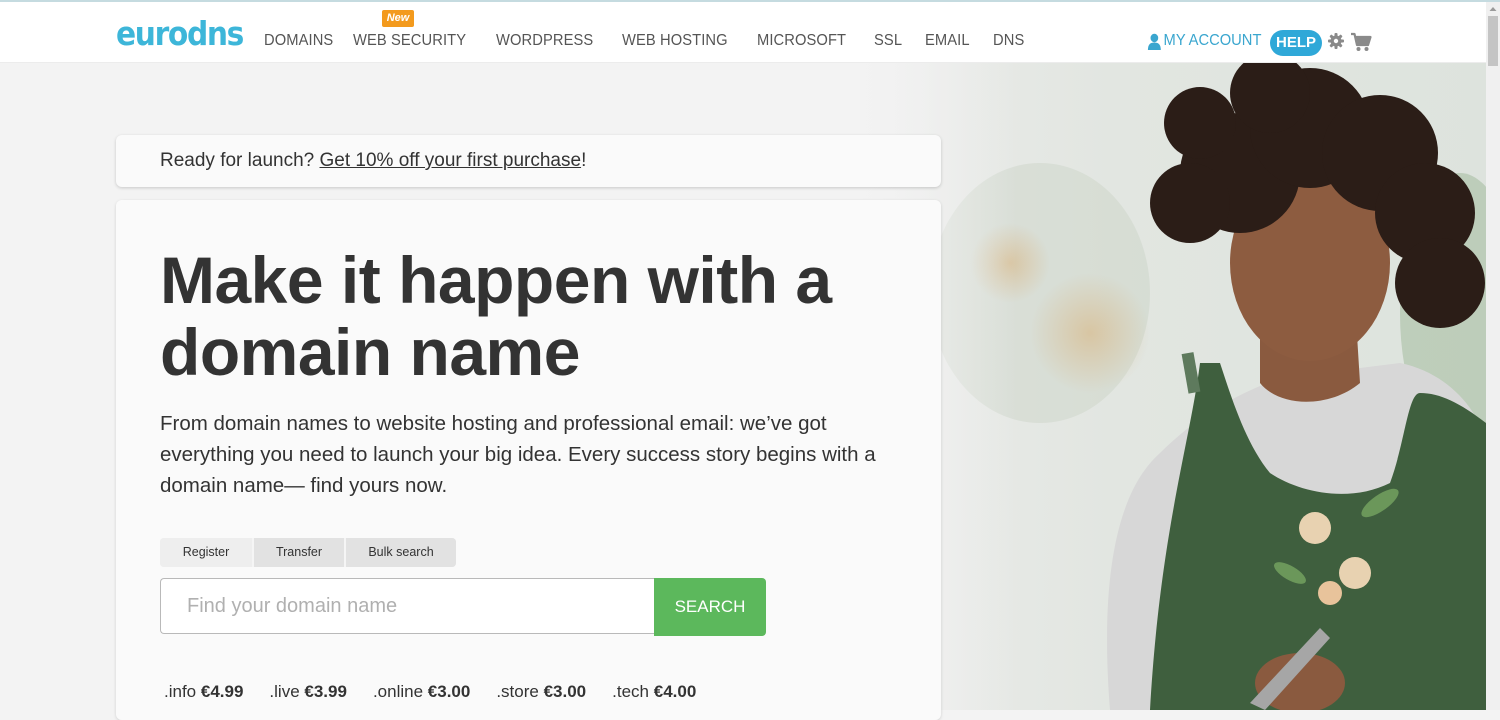 The width and height of the screenshot is (1500, 720). Describe the element at coordinates (298, 552) in the screenshot. I see `tab-transfer: Transfer` at that location.